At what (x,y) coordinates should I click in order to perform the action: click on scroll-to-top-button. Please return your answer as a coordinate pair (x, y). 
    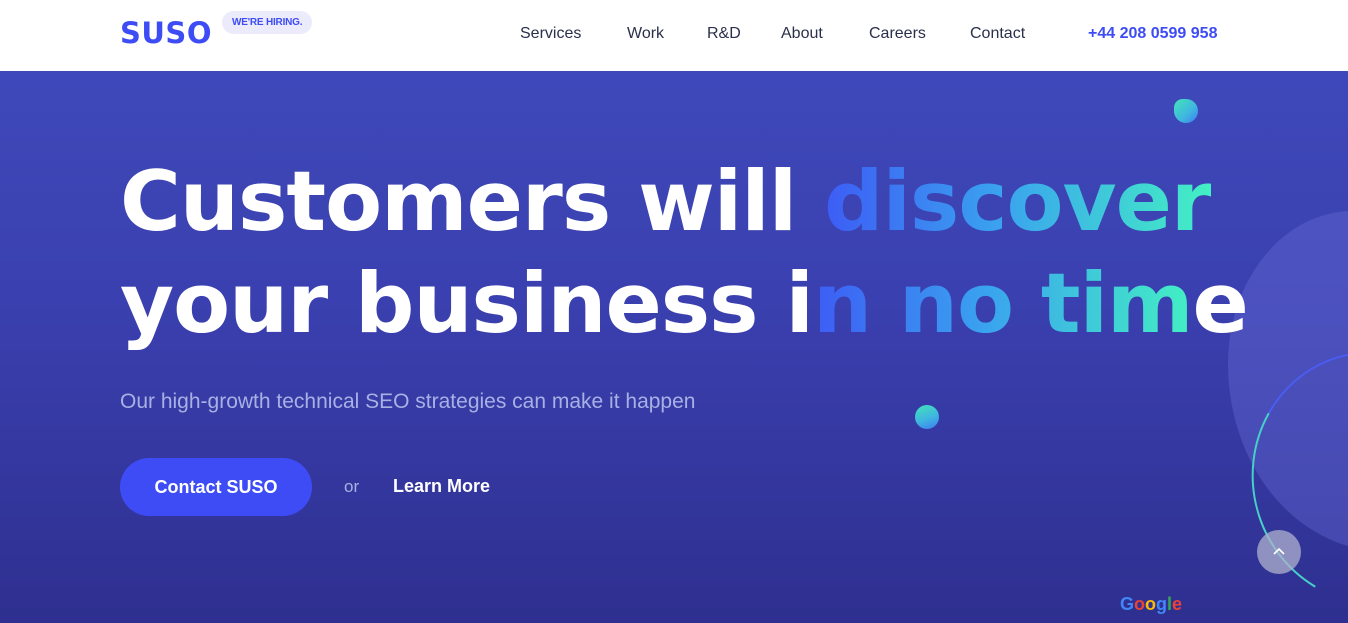
    Looking at the image, I should click on (1279, 552).